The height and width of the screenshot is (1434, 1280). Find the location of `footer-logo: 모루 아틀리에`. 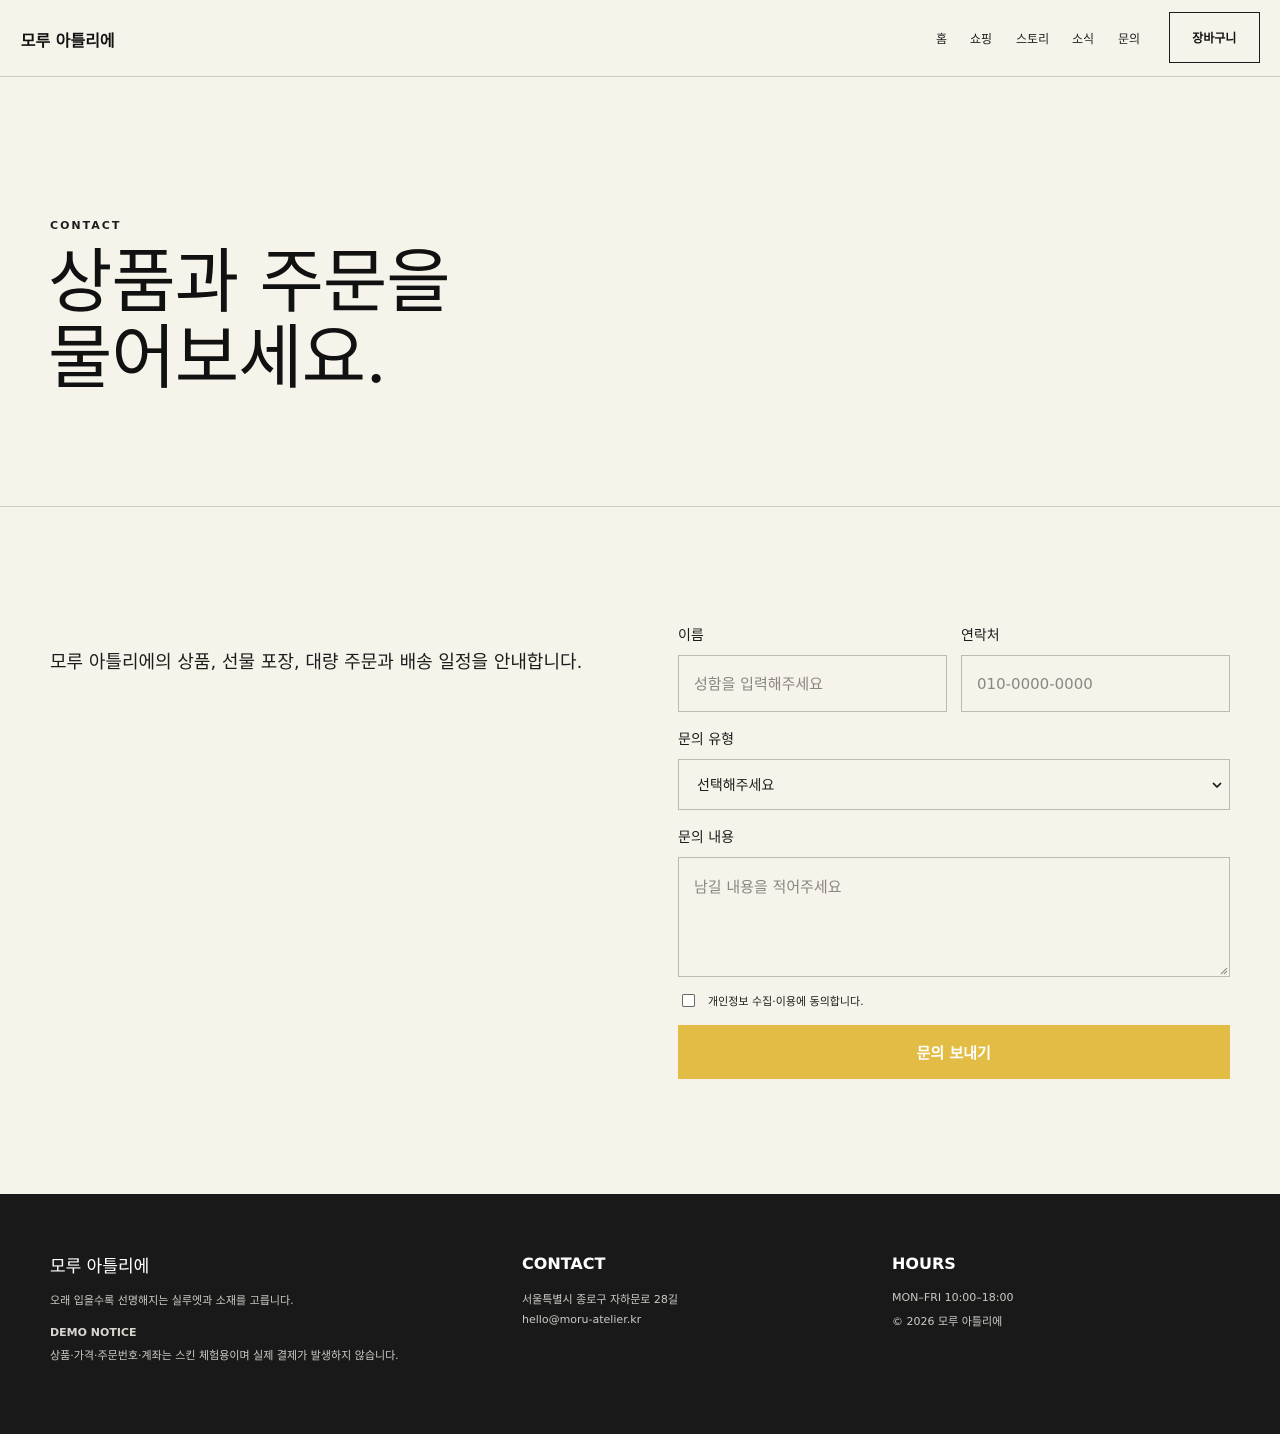

footer-logo: 모루 아틀리에 is located at coordinates (100, 1267).